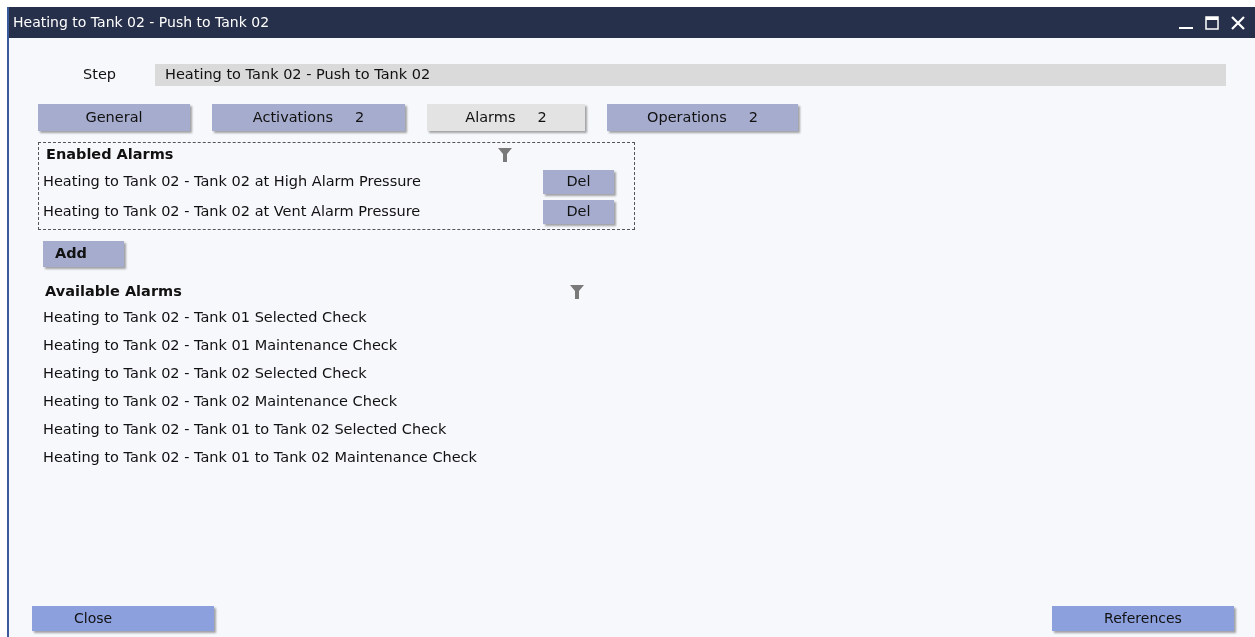 This screenshot has width=1255, height=637. Describe the element at coordinates (1143, 618) in the screenshot. I see `references-button: References` at that location.